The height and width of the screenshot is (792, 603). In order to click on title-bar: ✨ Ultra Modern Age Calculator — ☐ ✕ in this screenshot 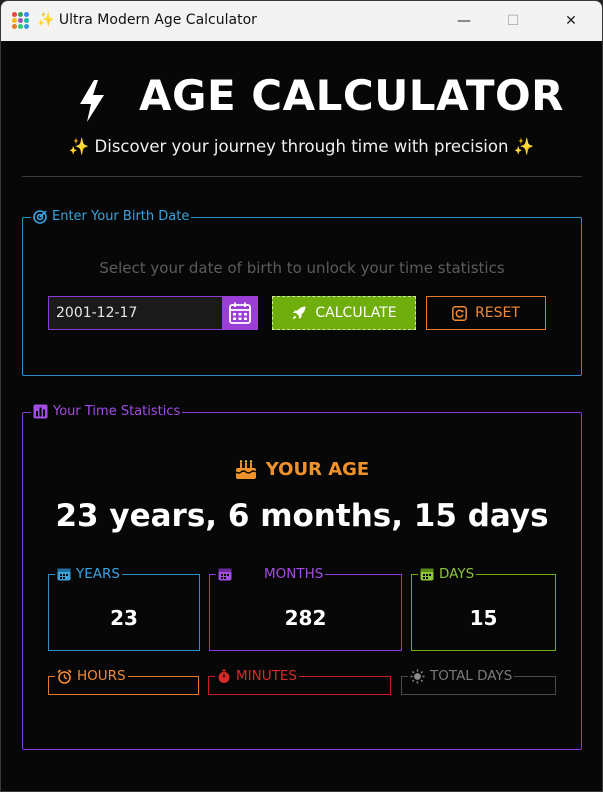, I will do `click(301, 21)`.